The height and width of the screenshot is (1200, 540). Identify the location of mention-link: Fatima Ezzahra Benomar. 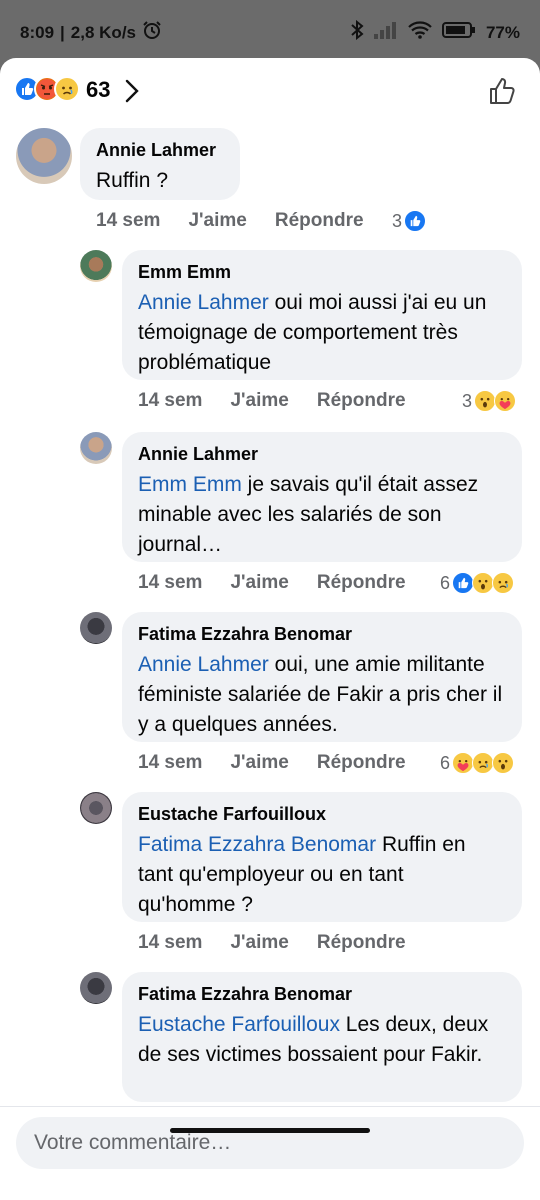
(257, 844).